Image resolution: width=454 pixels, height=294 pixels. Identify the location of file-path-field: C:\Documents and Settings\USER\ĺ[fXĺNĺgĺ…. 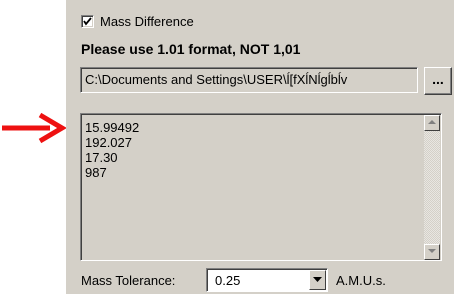
(249, 80).